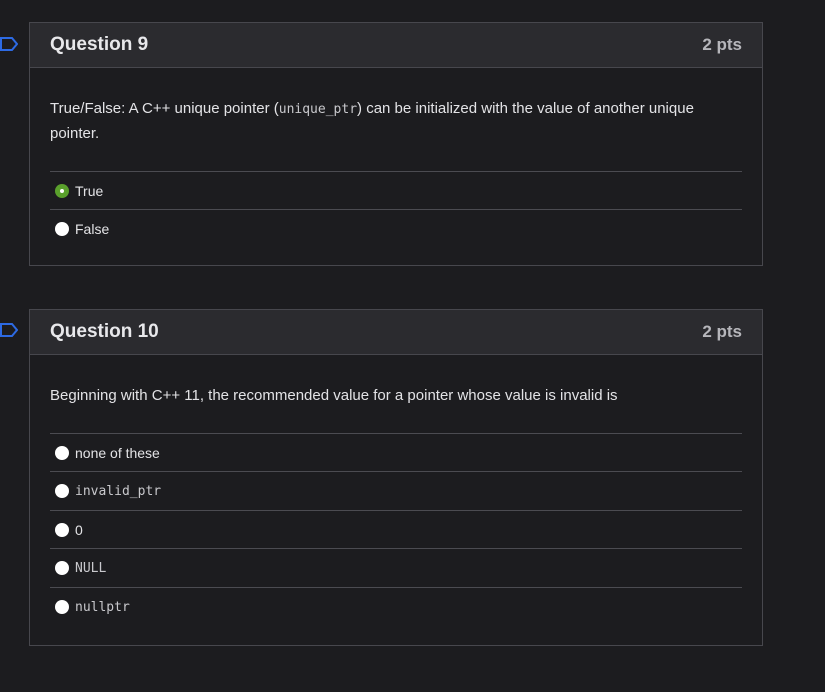  Describe the element at coordinates (102, 607) in the screenshot. I see `answer-label: nullptr` at that location.